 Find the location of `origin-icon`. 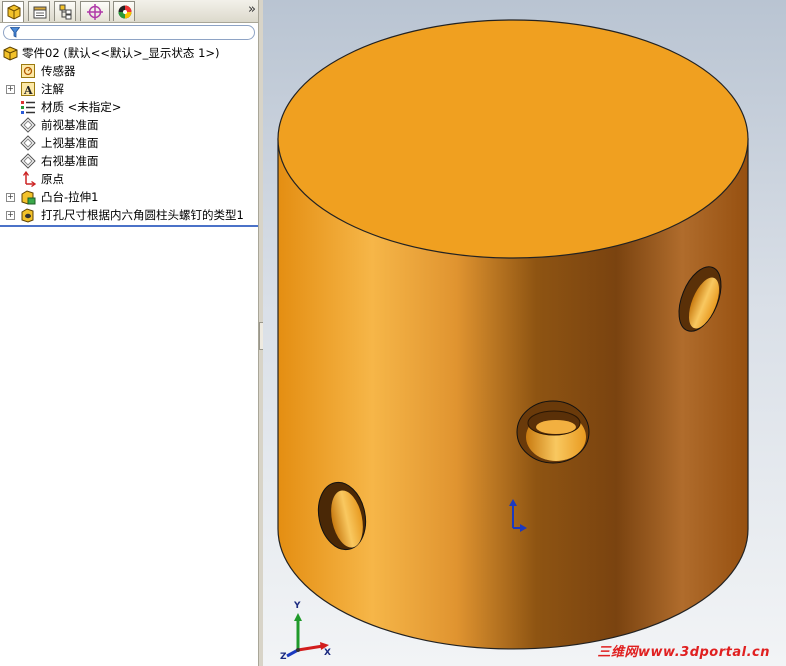

origin-icon is located at coordinates (29, 179).